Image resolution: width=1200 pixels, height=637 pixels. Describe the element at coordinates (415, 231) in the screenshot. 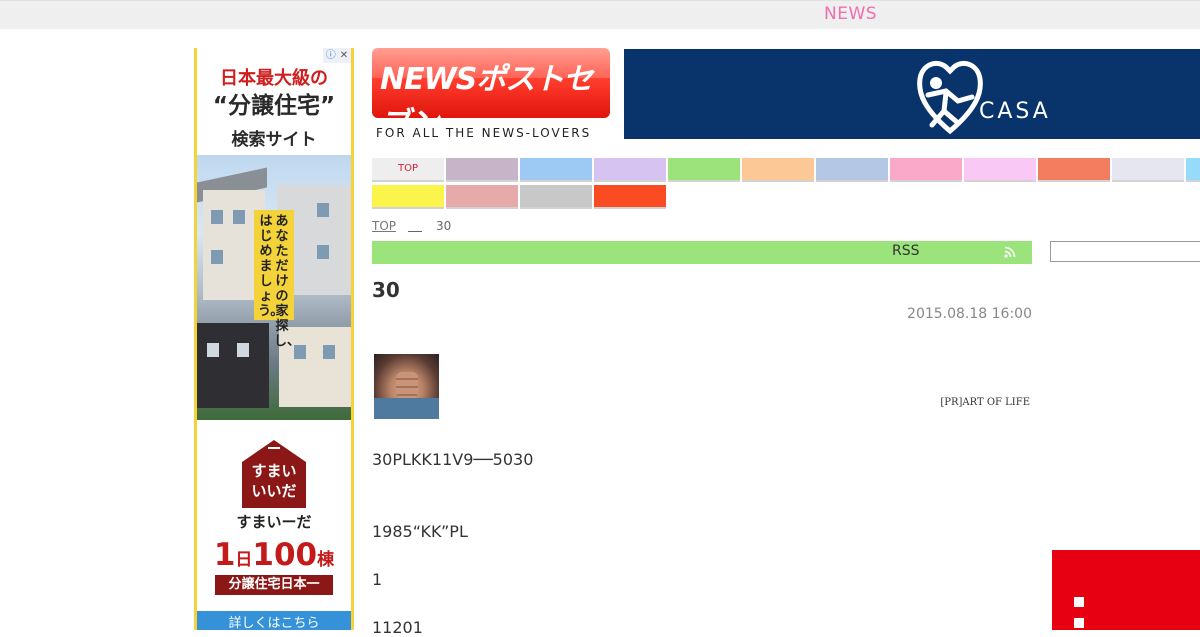

I see `breadcrumb-separator` at that location.